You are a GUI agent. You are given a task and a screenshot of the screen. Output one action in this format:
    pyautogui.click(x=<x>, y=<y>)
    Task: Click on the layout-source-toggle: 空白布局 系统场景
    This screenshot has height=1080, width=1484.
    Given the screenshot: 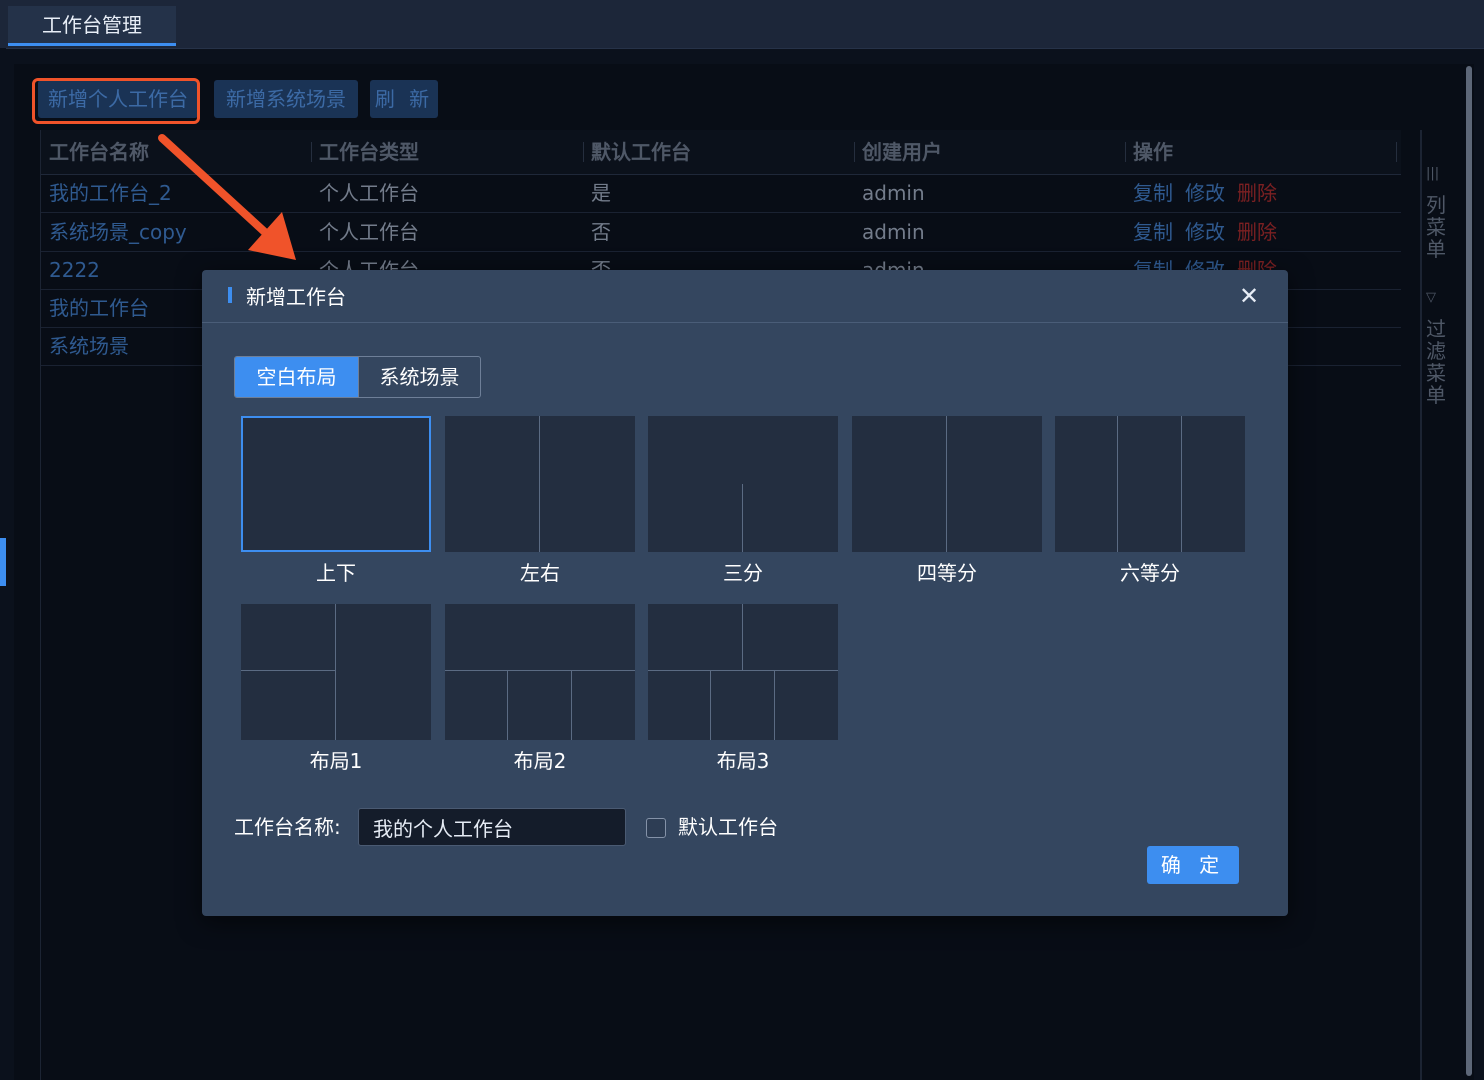 What is the action you would take?
    pyautogui.click(x=357, y=377)
    